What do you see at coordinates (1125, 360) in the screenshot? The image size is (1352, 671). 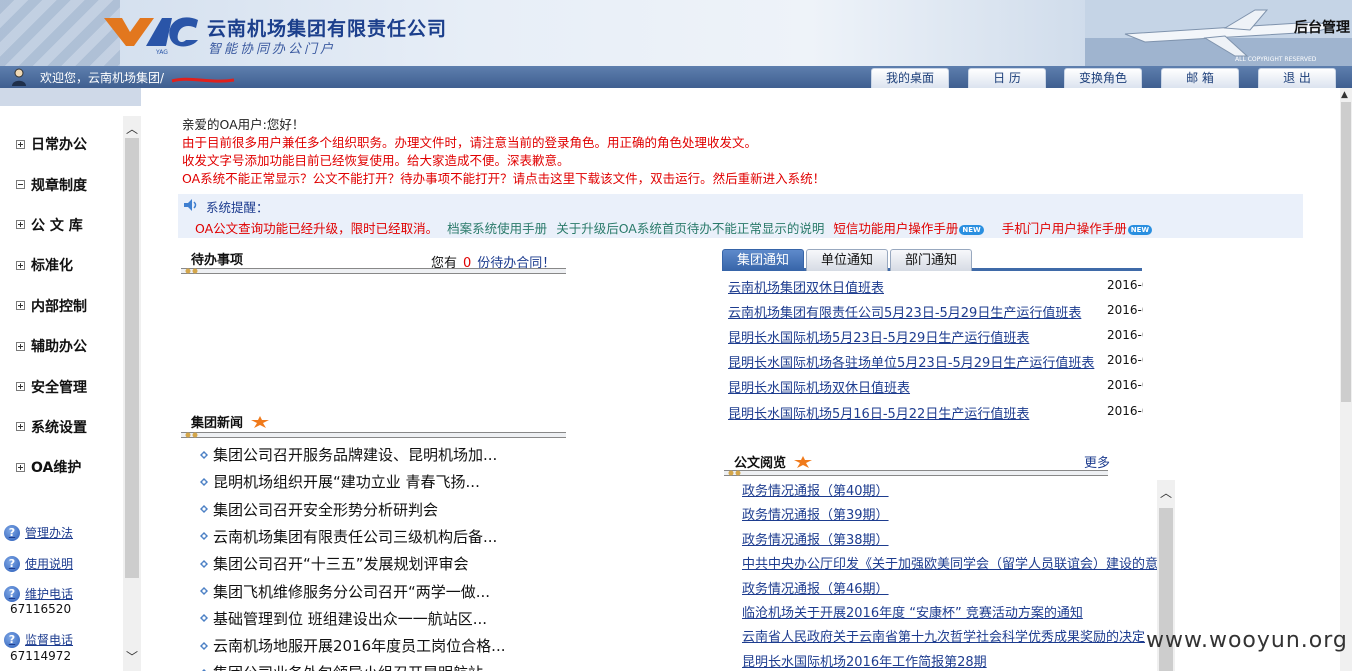 I see `notice-date: 2016-05-23` at bounding box center [1125, 360].